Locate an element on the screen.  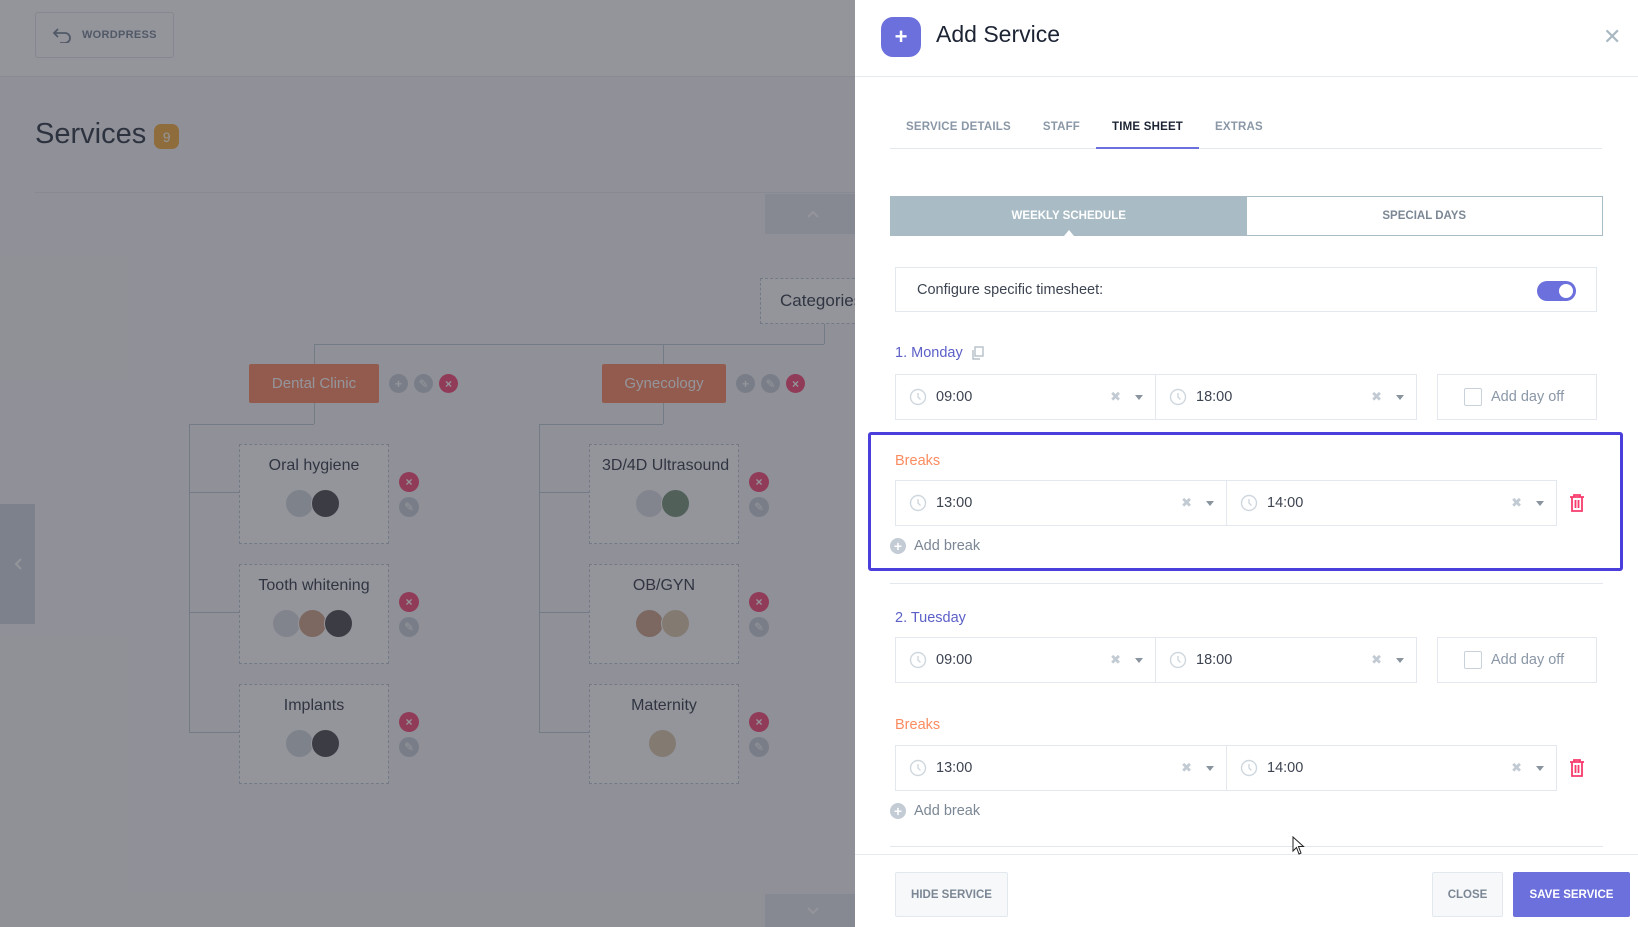
monday-day-off: Add day off is located at coordinates (1517, 397).